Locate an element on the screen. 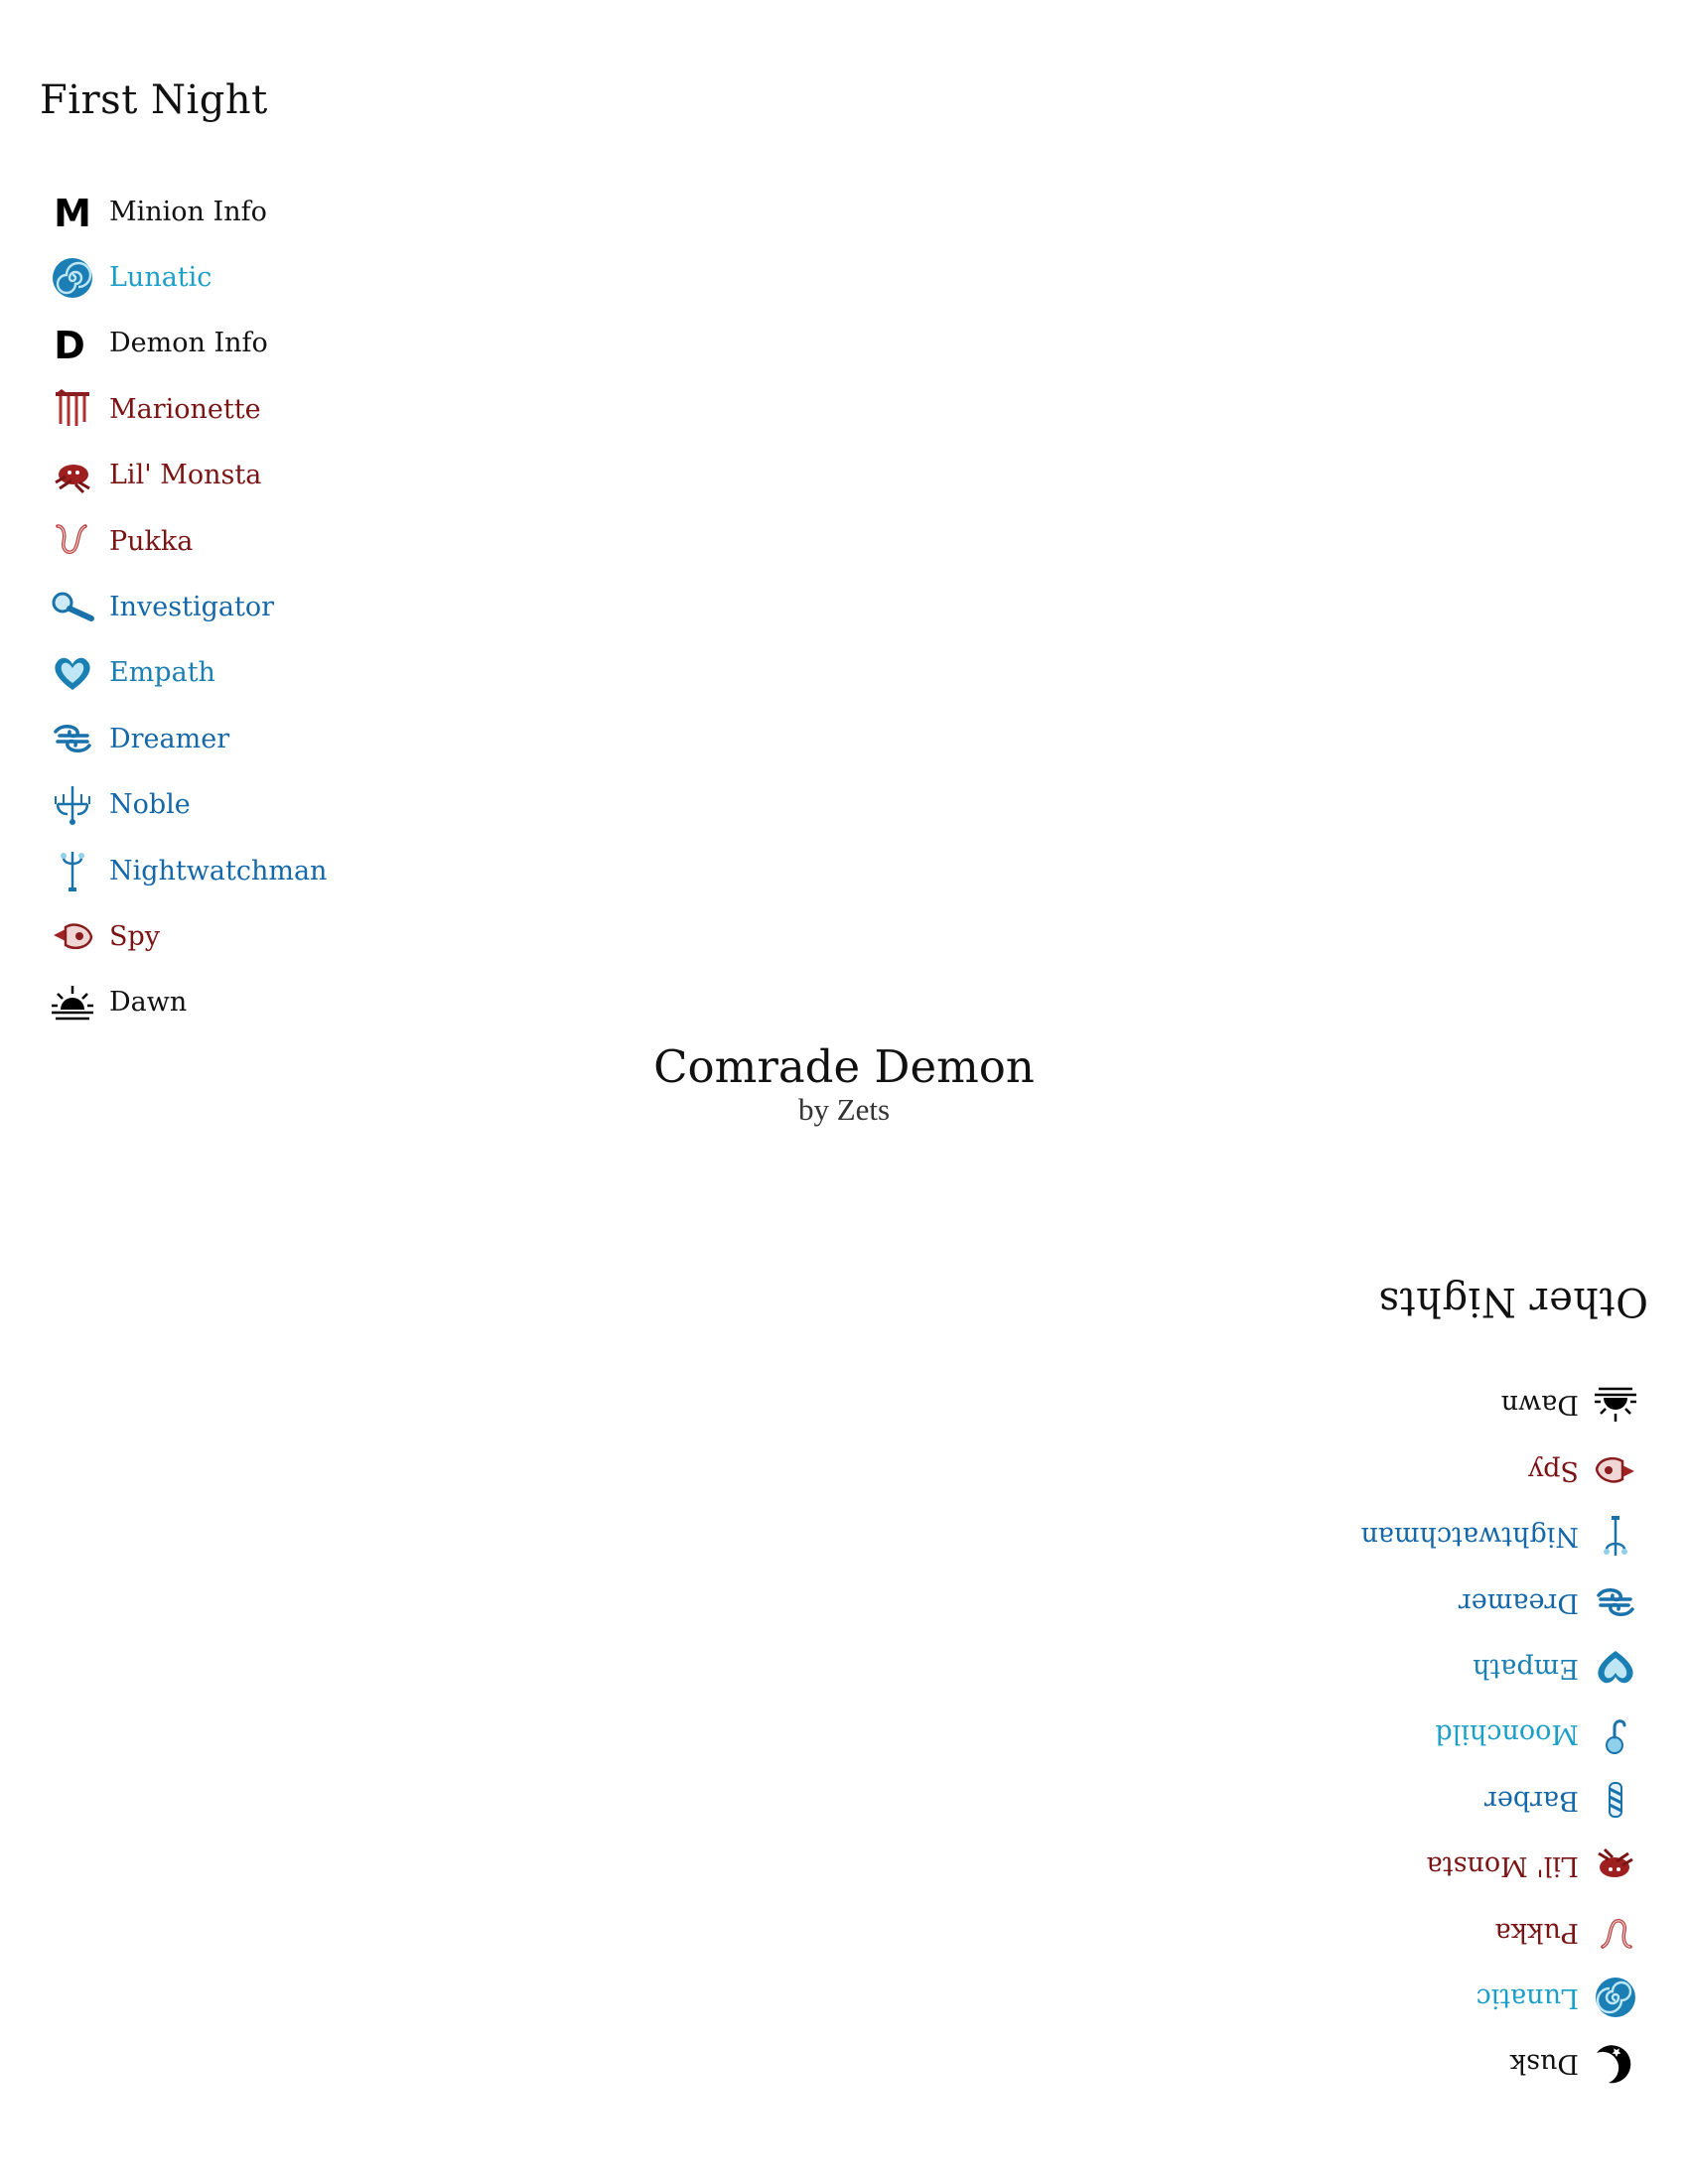 The height and width of the screenshot is (2184, 1688). first-night-item-investigator: Investigator is located at coordinates (188, 606).